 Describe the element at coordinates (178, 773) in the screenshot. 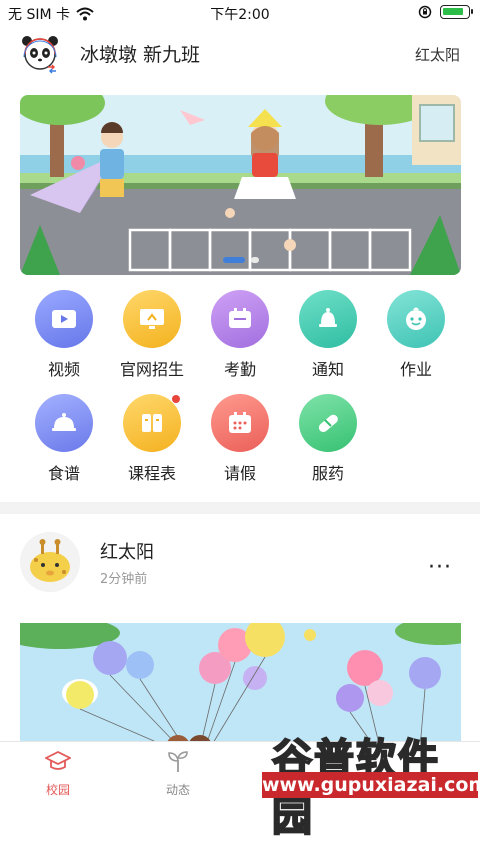

I see `tab-feed: 动态` at that location.